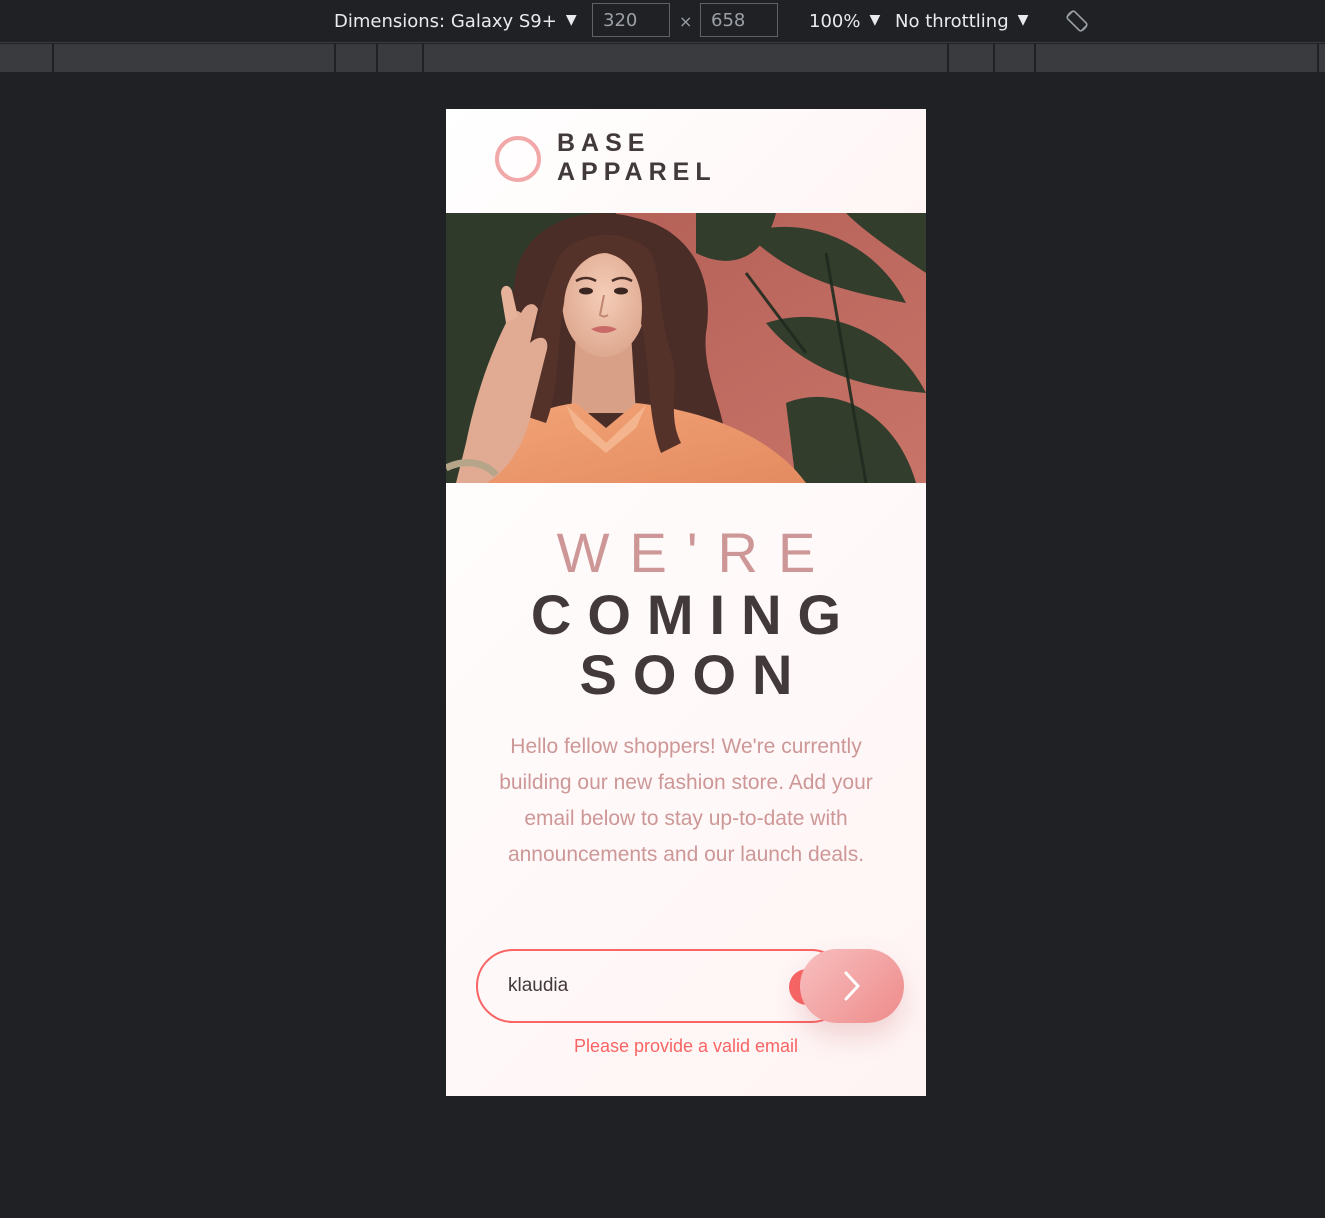 This screenshot has height=1218, width=1325. I want to click on email-input, so click(628, 986).